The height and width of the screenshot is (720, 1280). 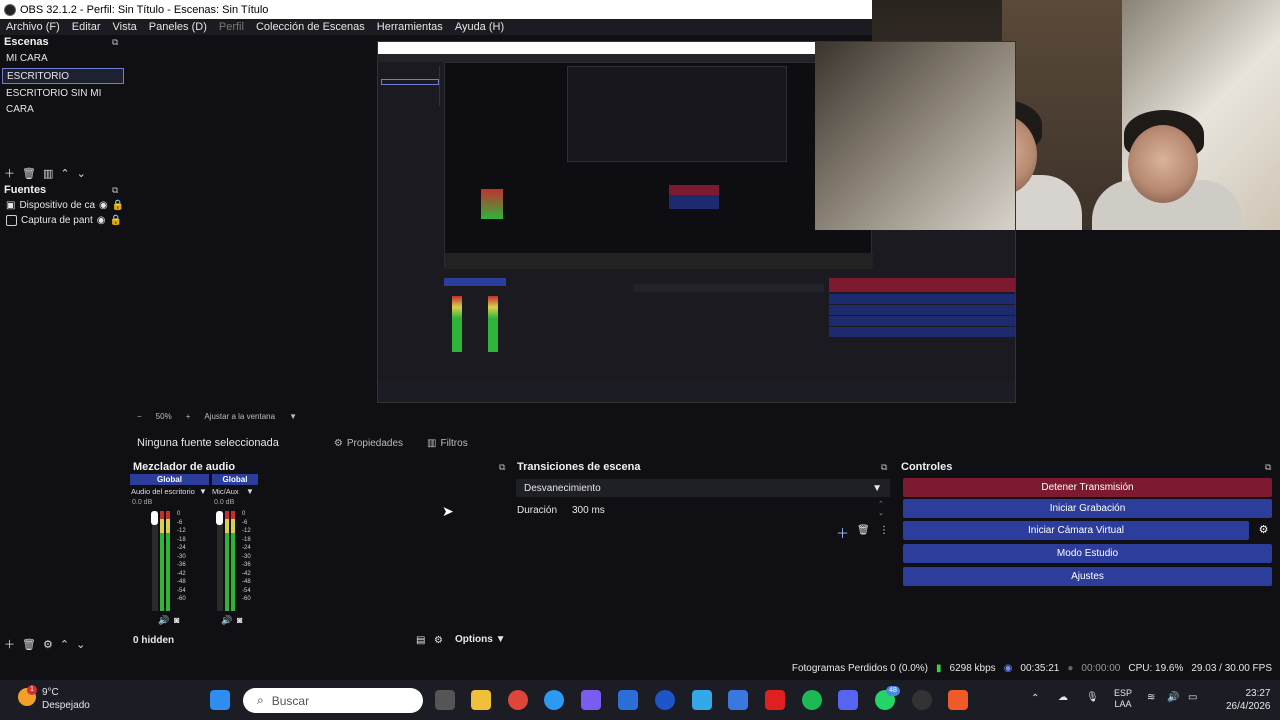 What do you see at coordinates (588, 510) in the screenshot?
I see `duration-input: 300 ms` at bounding box center [588, 510].